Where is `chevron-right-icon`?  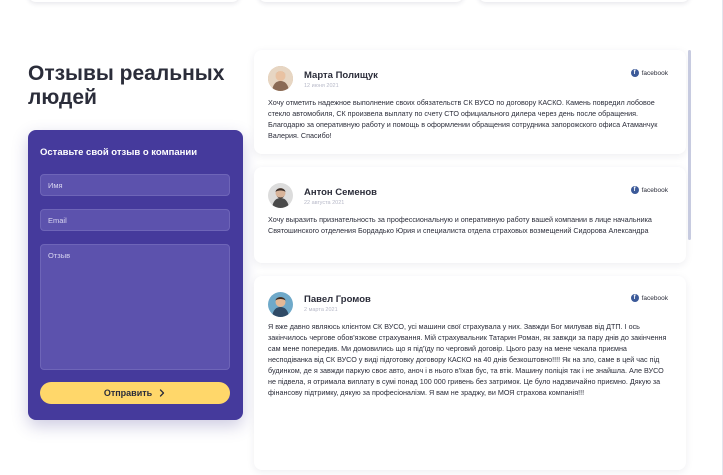 chevron-right-icon is located at coordinates (162, 393).